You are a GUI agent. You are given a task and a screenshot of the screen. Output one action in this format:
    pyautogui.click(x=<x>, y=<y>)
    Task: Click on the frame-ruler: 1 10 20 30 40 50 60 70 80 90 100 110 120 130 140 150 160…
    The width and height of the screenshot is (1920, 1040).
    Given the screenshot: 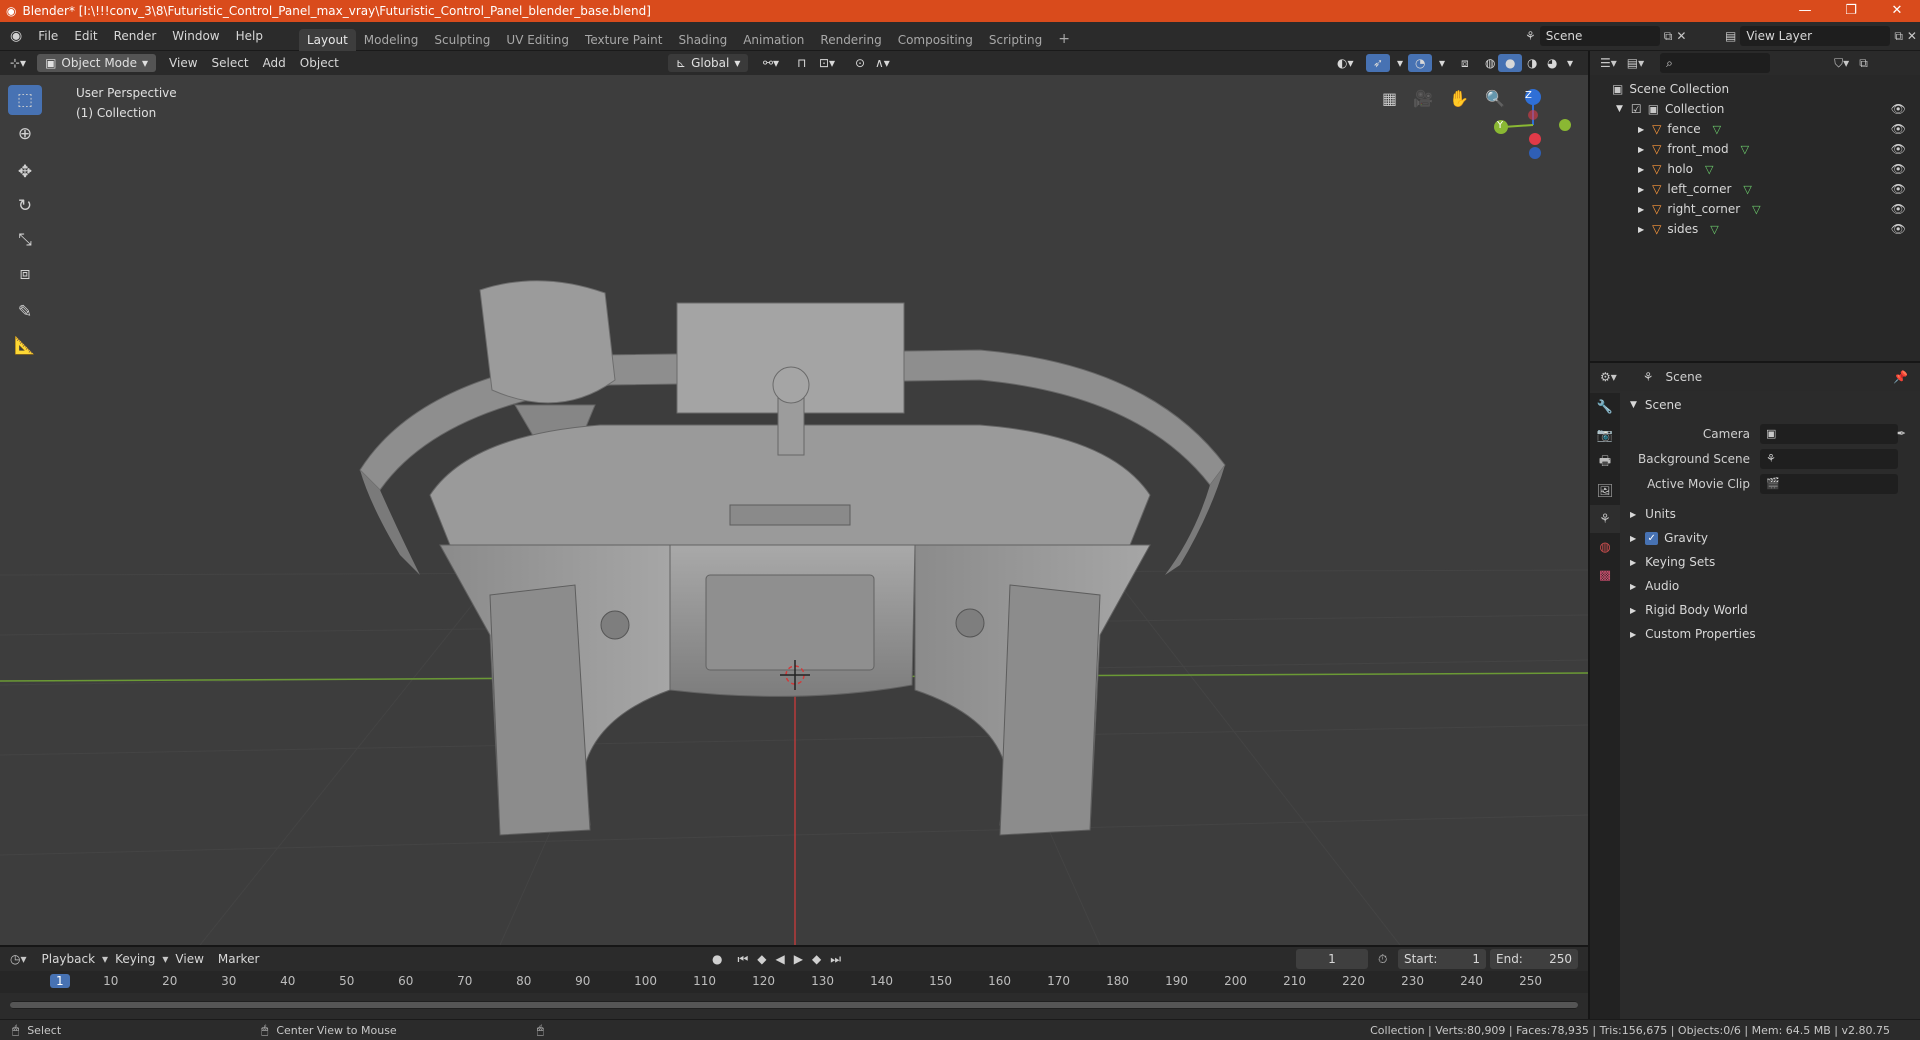 What is the action you would take?
    pyautogui.click(x=794, y=982)
    